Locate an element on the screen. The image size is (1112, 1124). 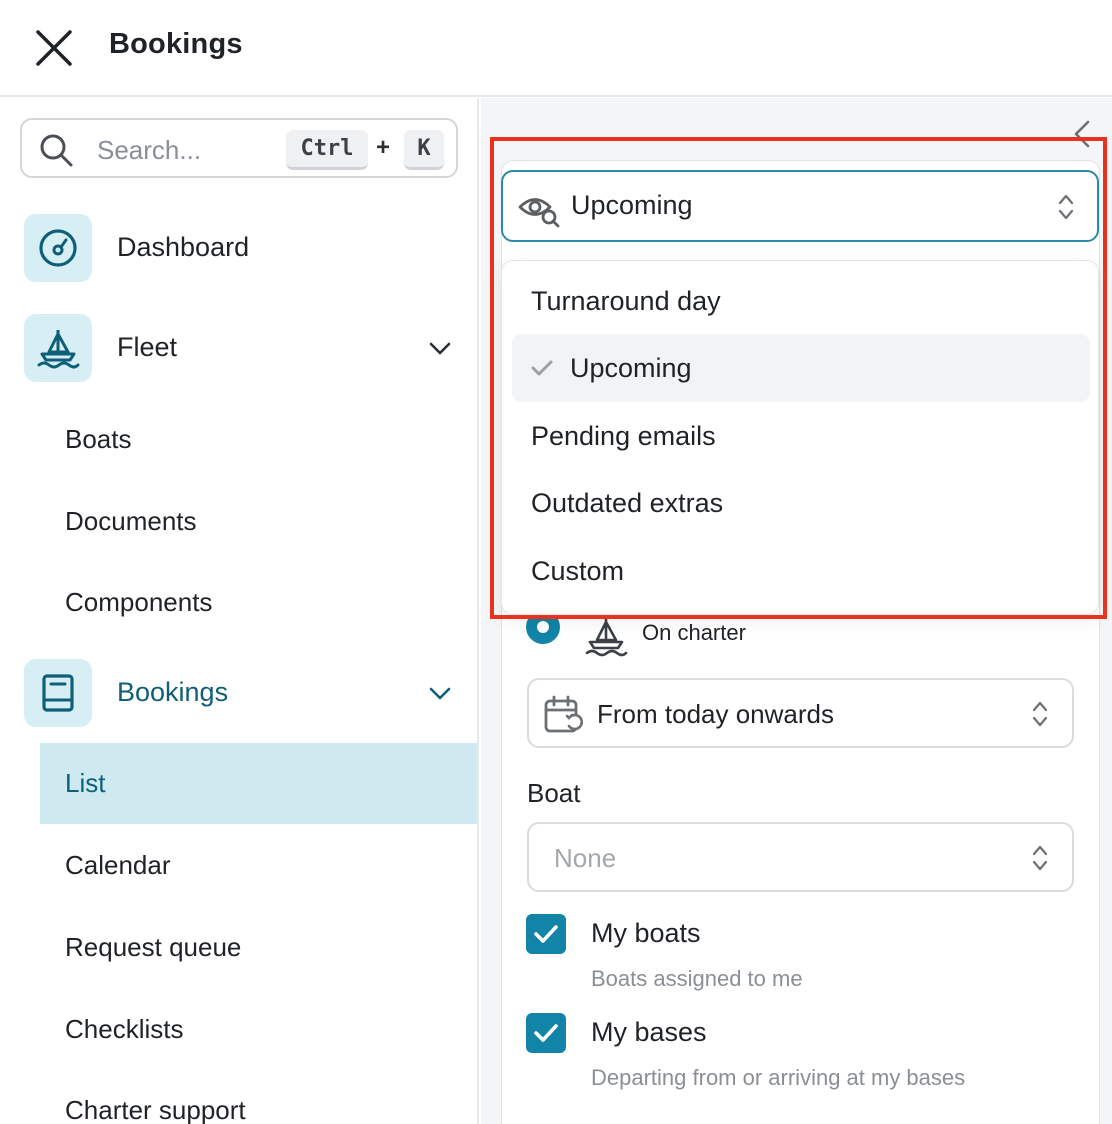
search-icon is located at coordinates (56, 150).